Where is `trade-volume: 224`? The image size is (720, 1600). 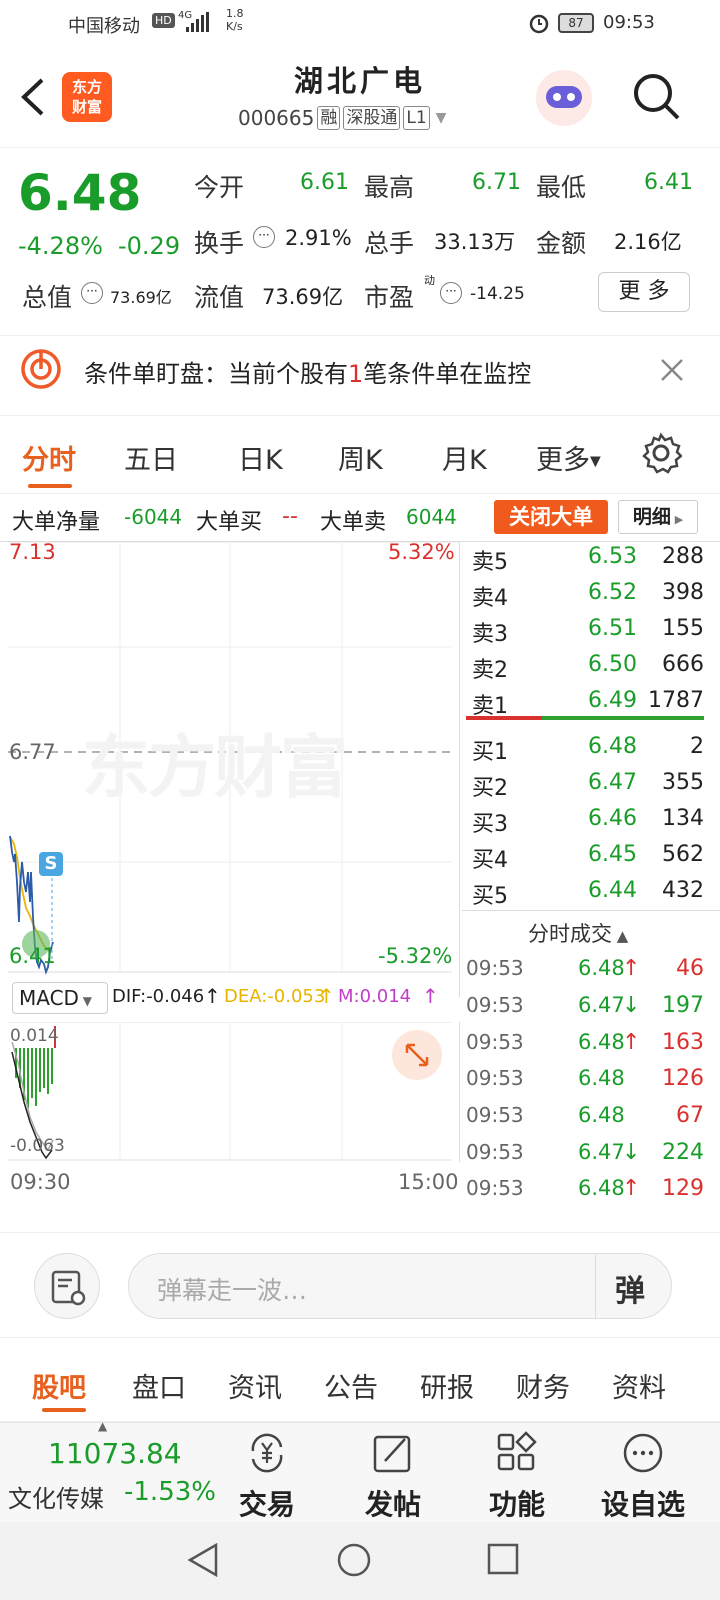
trade-volume: 224 is located at coordinates (683, 1152).